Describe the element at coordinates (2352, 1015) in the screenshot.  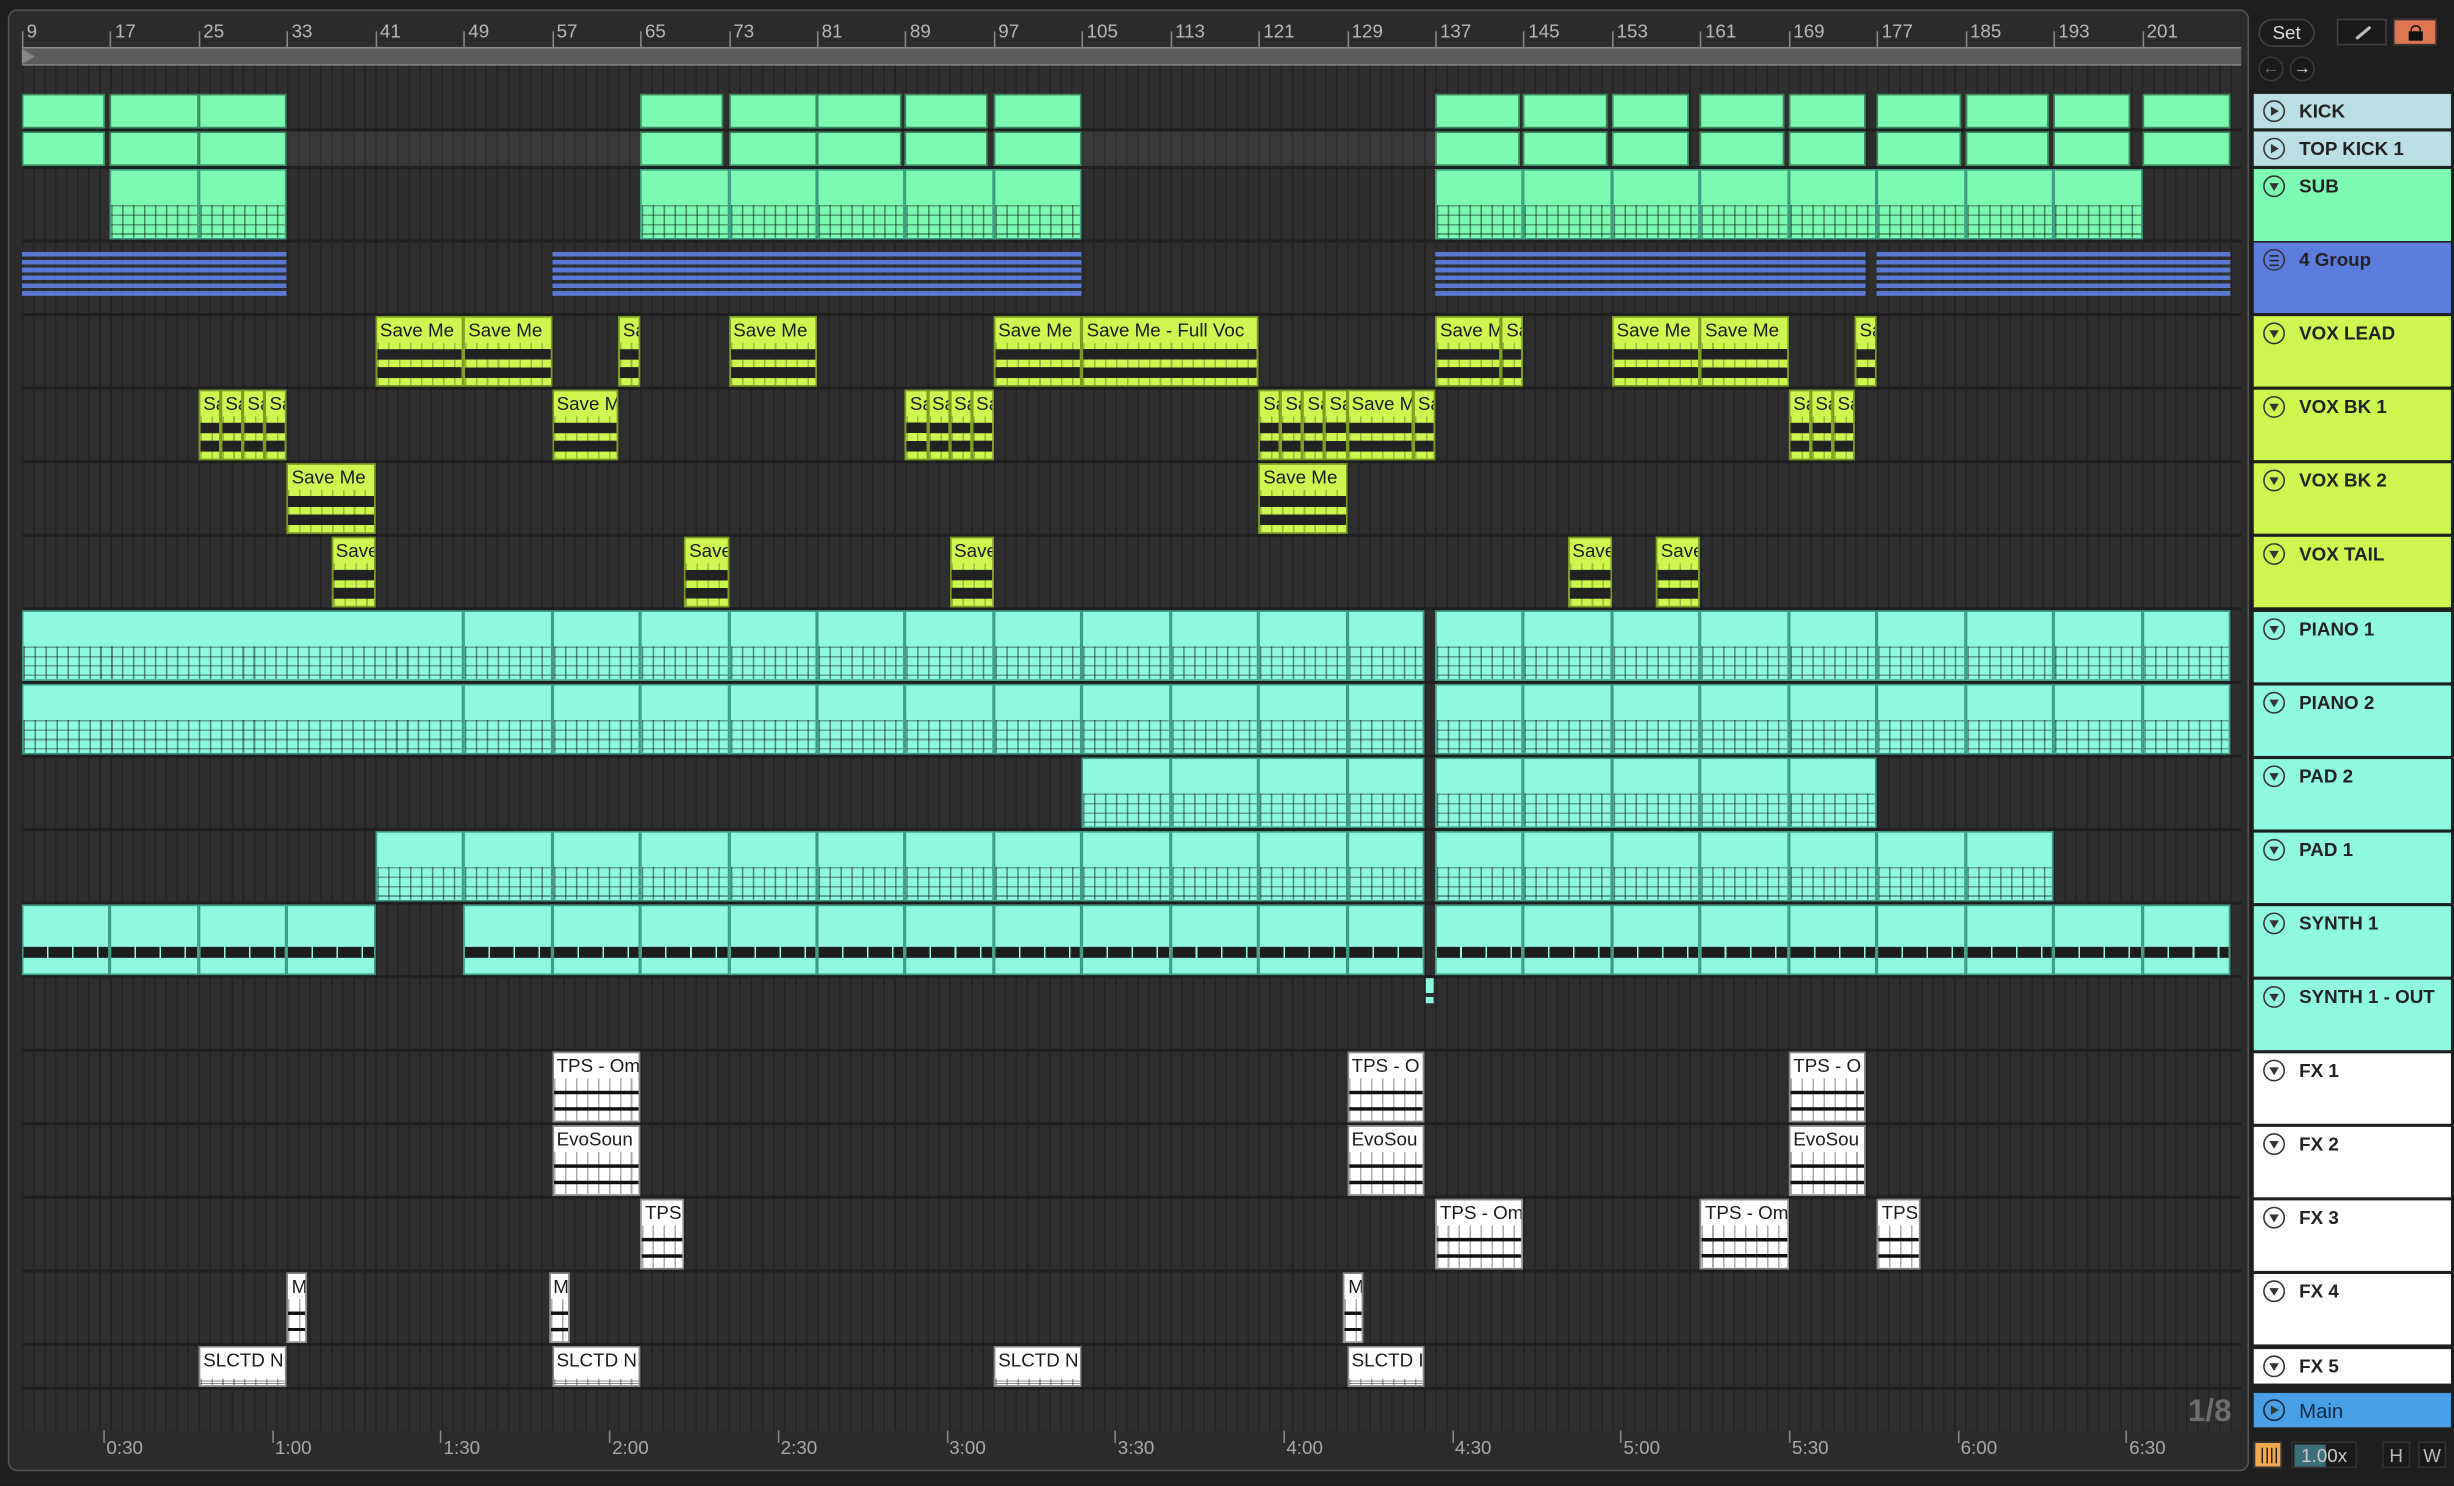
I see `track-header-synth-1-out: SYNTH 1 - OUT` at that location.